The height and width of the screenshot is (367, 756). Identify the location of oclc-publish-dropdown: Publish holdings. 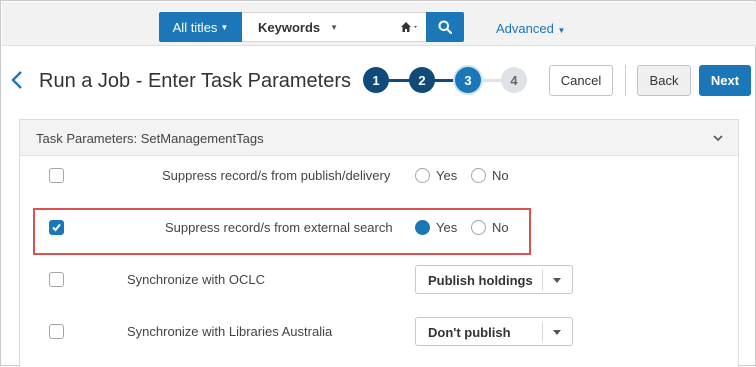
(494, 279).